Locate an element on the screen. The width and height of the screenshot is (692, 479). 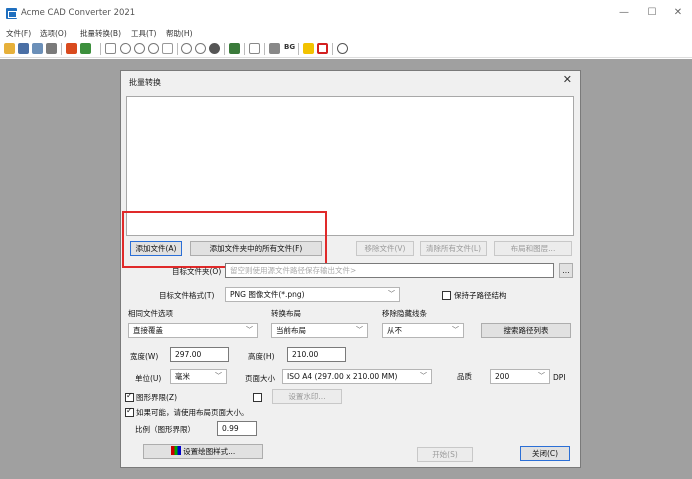
convert-layout-label: 转换布局 is located at coordinates (286, 313).